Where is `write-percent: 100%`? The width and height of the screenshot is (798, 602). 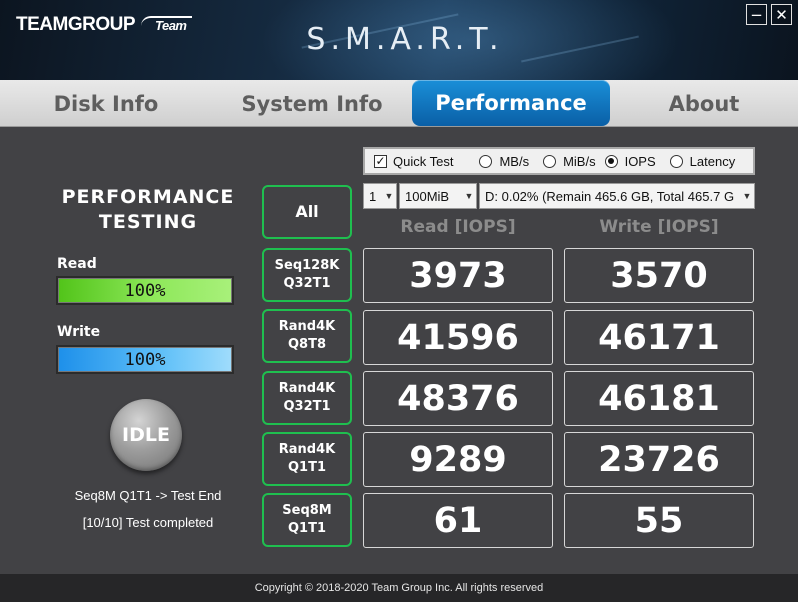
write-percent: 100% is located at coordinates (145, 360).